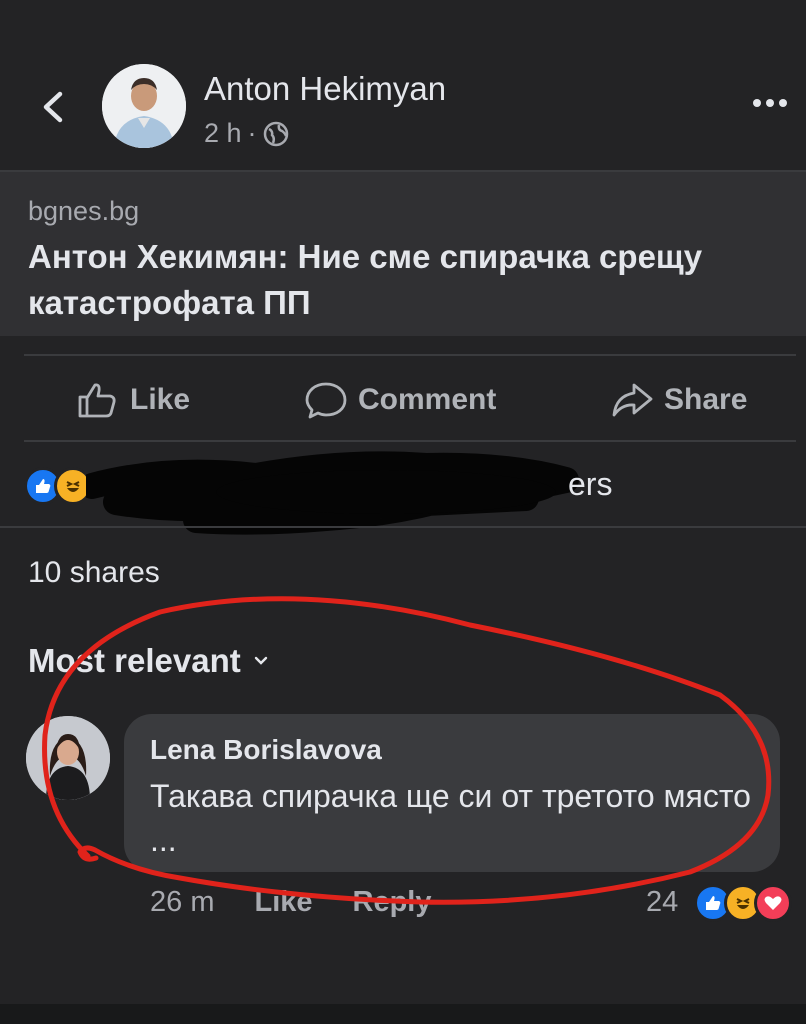 The height and width of the screenshot is (1024, 806). Describe the element at coordinates (182, 902) in the screenshot. I see `comment-time: 26 m` at that location.